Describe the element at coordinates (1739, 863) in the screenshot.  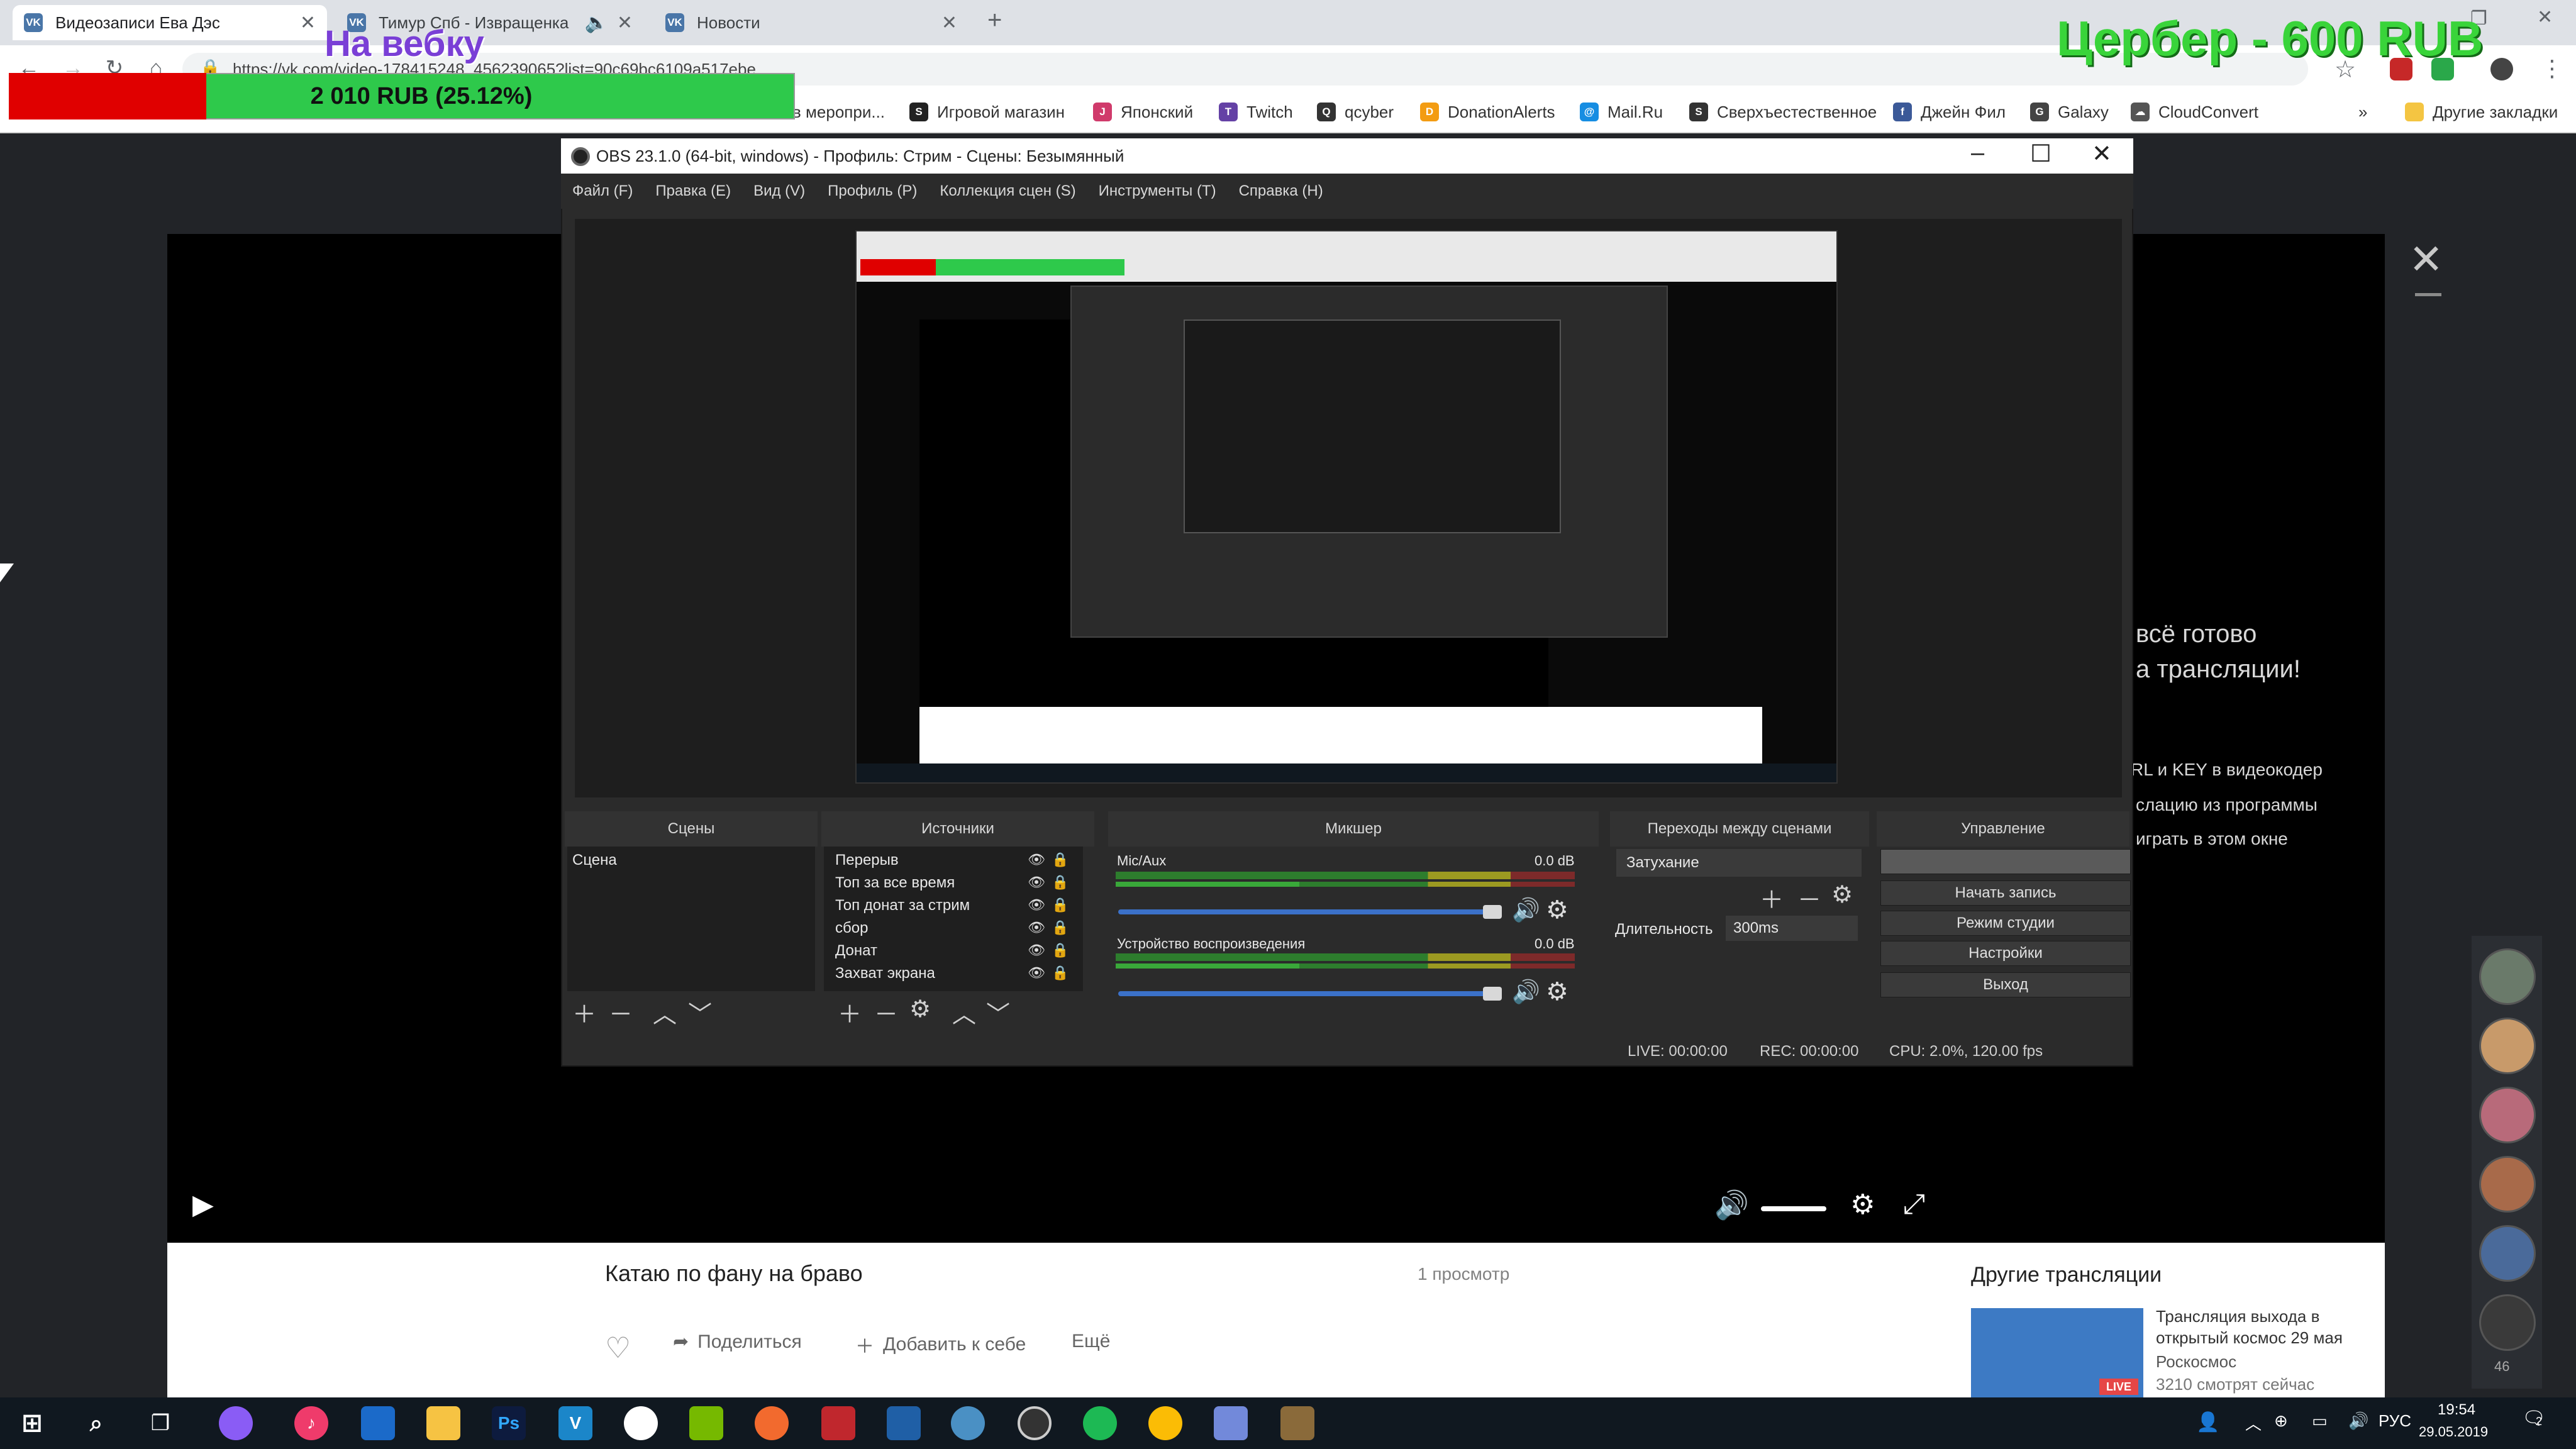
I see `transition-select: Затухание` at that location.